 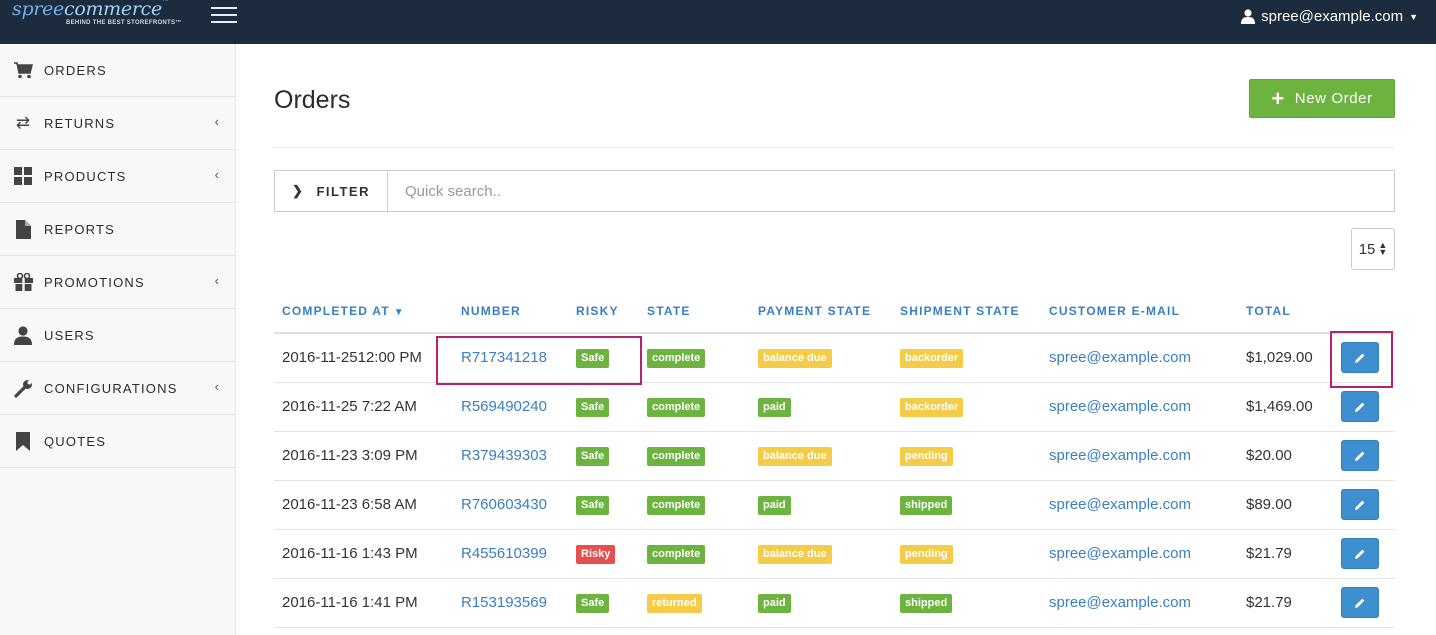 I want to click on wrench-icon, so click(x=23, y=388).